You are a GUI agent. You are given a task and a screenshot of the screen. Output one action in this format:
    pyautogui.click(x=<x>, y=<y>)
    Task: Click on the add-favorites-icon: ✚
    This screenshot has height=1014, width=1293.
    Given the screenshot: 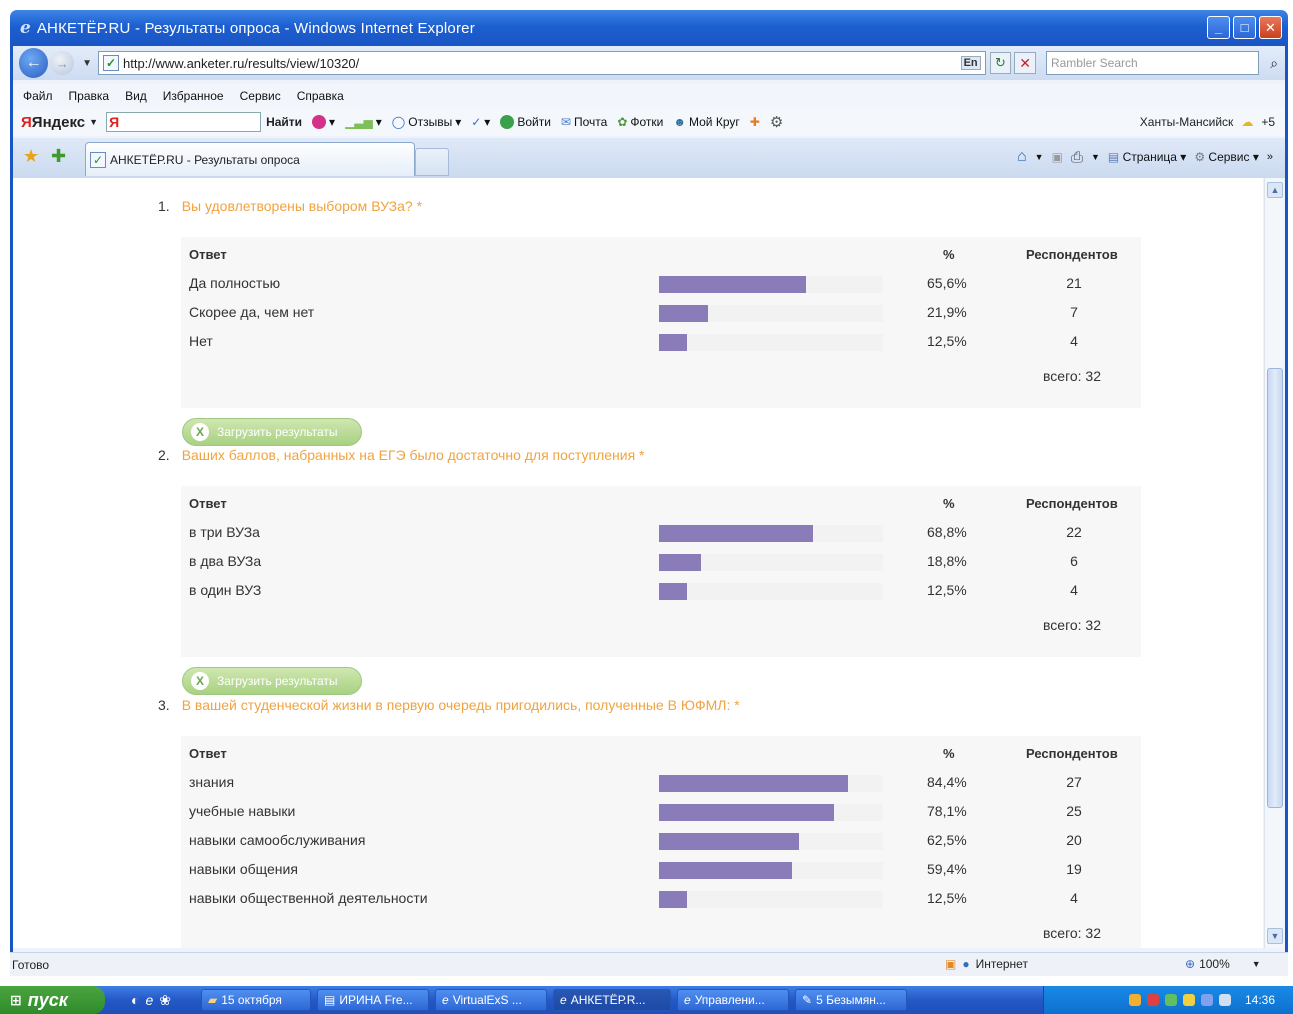 What is the action you would take?
    pyautogui.click(x=58, y=156)
    